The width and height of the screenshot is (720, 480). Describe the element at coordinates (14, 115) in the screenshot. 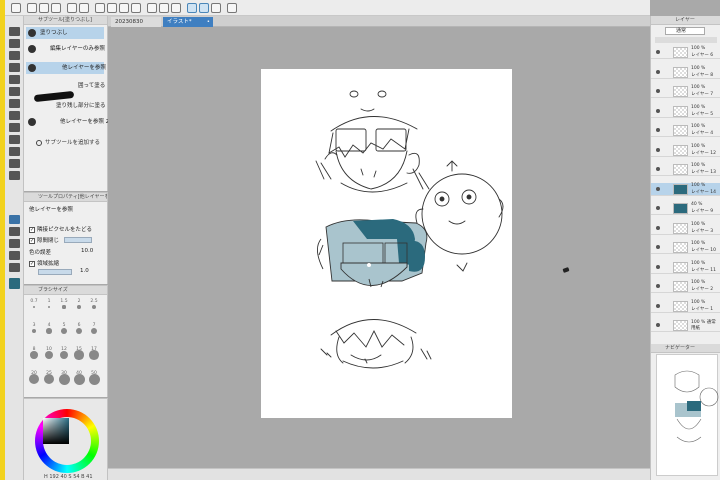

I see `pencil-tool-icon` at that location.